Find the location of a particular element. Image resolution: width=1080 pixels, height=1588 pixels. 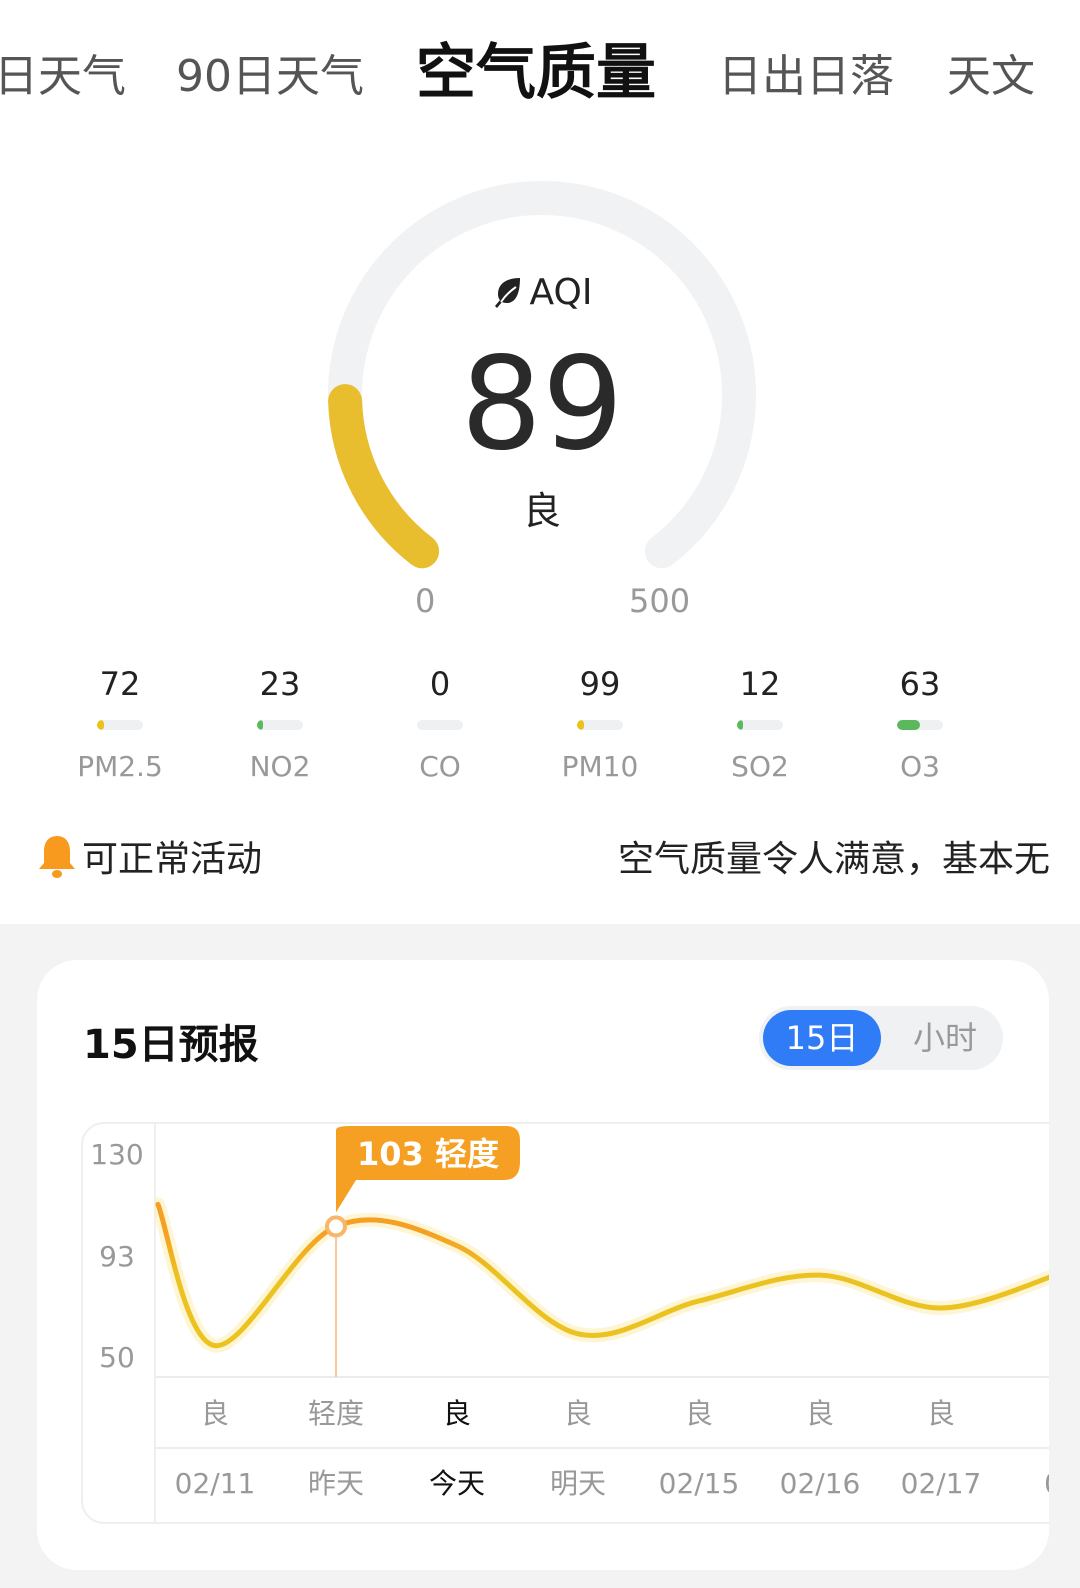

forecast-toggle: 15日 小时 is located at coordinates (881, 1038).